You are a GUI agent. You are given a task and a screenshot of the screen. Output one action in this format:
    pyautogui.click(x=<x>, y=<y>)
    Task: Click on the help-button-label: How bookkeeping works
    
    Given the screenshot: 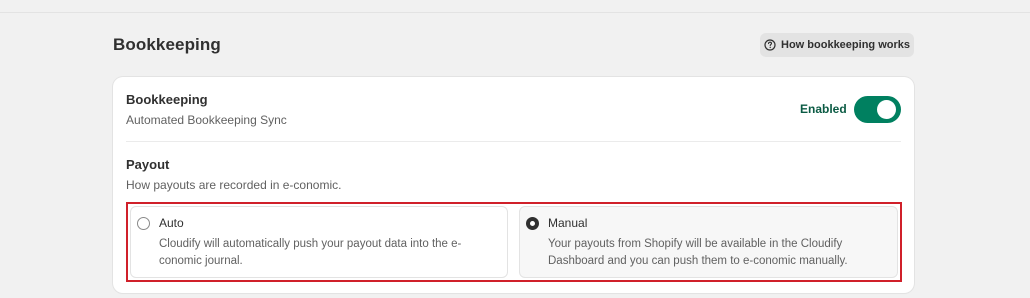 What is the action you would take?
    pyautogui.click(x=845, y=45)
    